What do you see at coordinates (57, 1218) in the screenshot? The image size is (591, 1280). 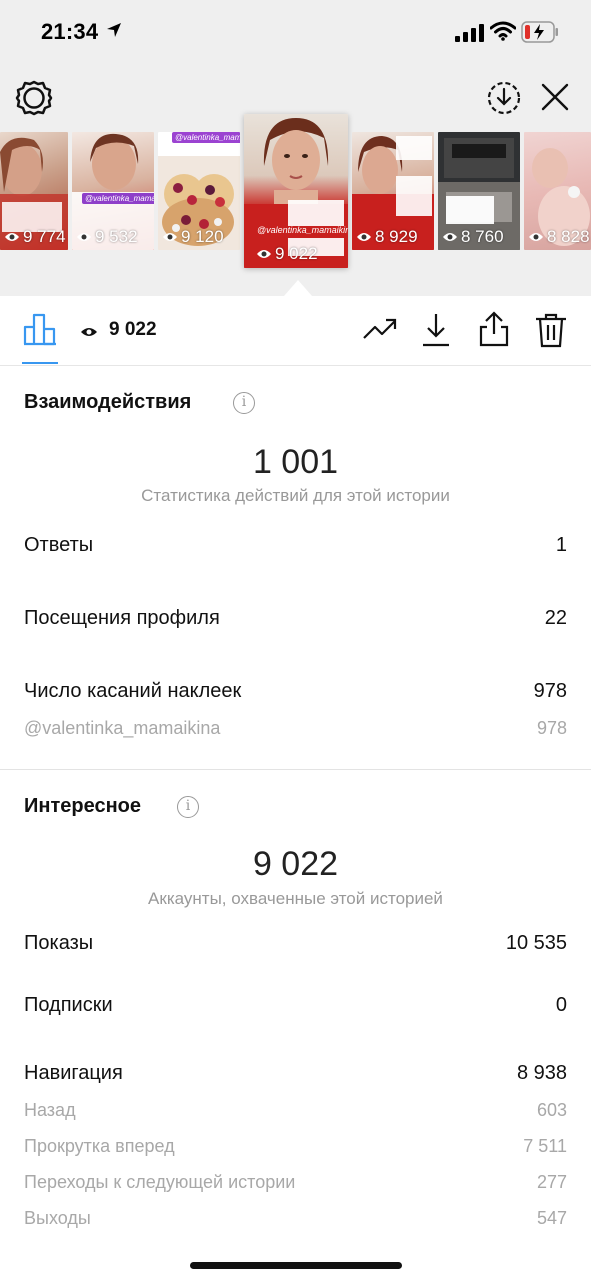 I see `exits-label: Выходы` at bounding box center [57, 1218].